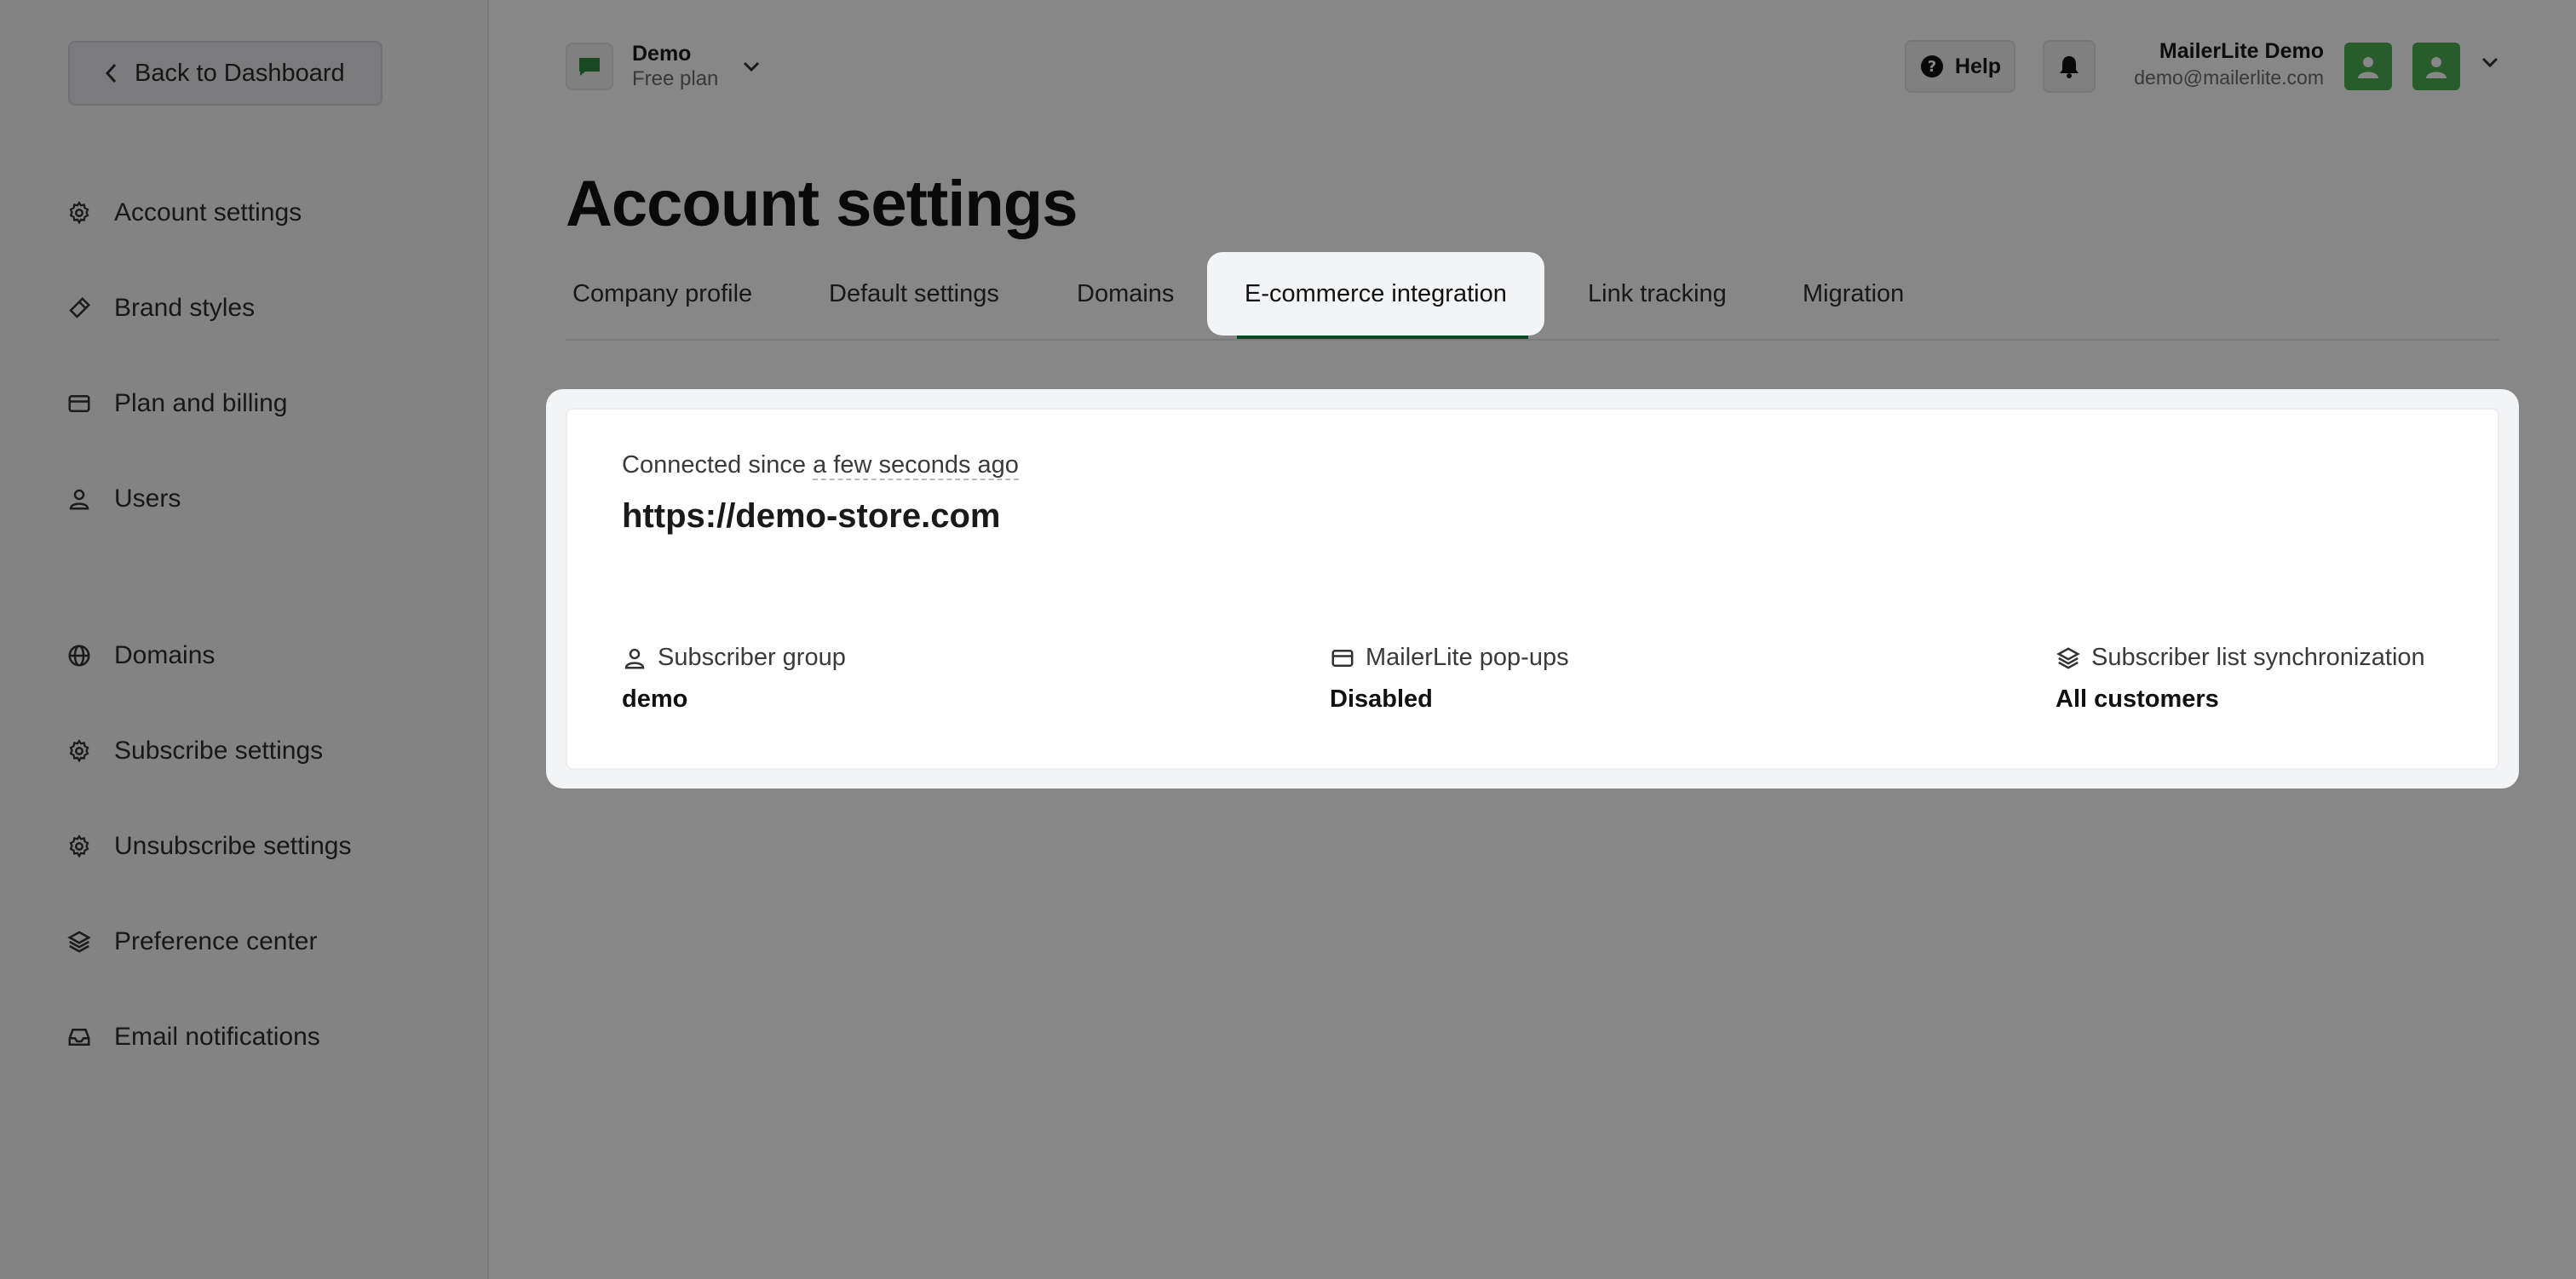 This screenshot has width=2576, height=1279. I want to click on tab-ecommerce-integration: E-commerce integration, so click(1376, 294).